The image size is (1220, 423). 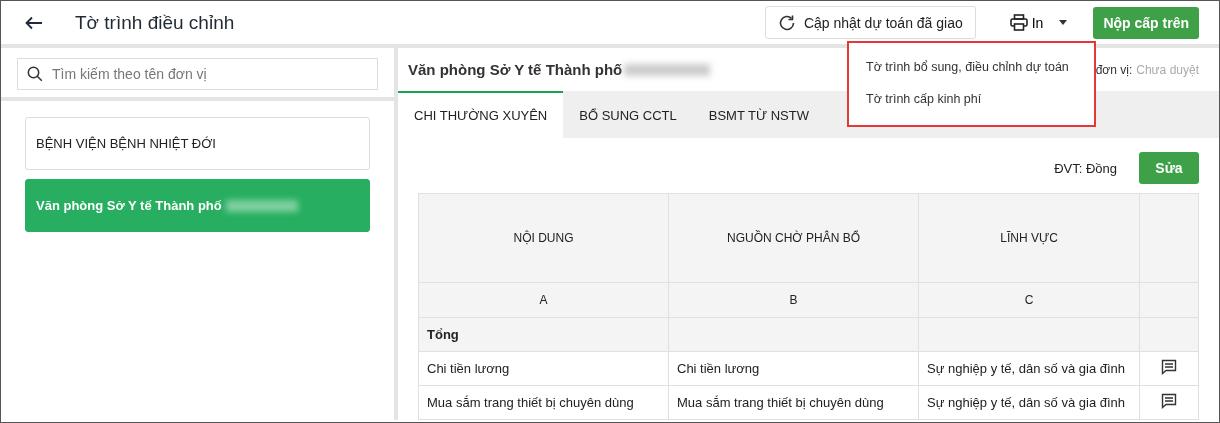 What do you see at coordinates (34, 22) in the screenshot?
I see `back-arrow-icon` at bounding box center [34, 22].